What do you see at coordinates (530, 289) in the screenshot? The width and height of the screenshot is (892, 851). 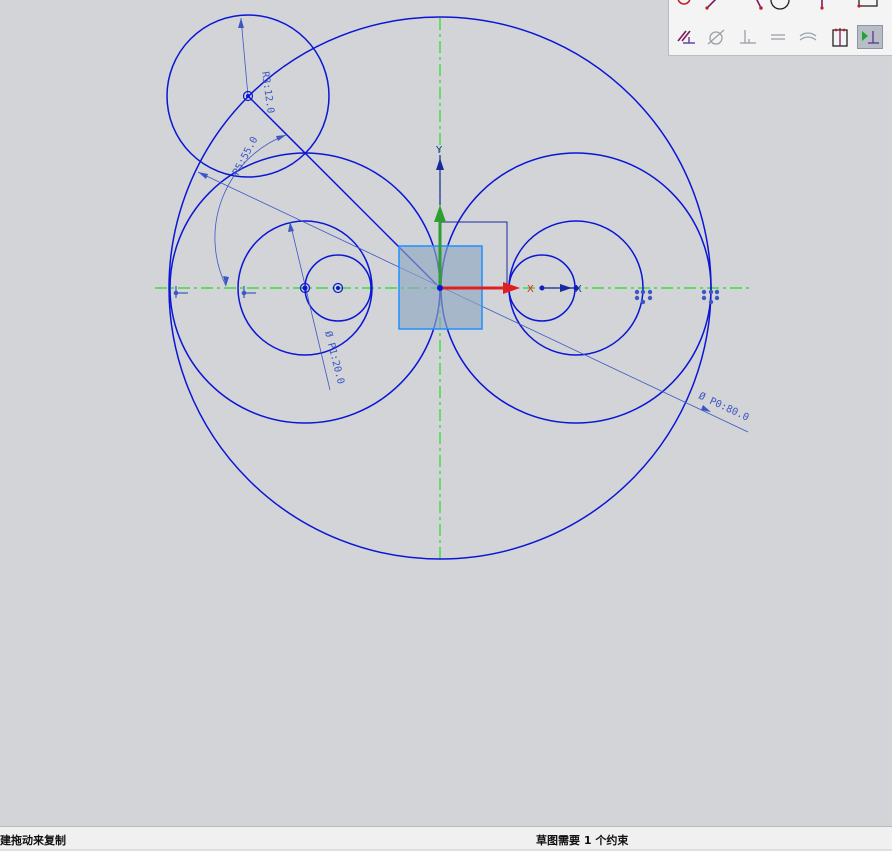 I see `x-axis-label: X` at bounding box center [530, 289].